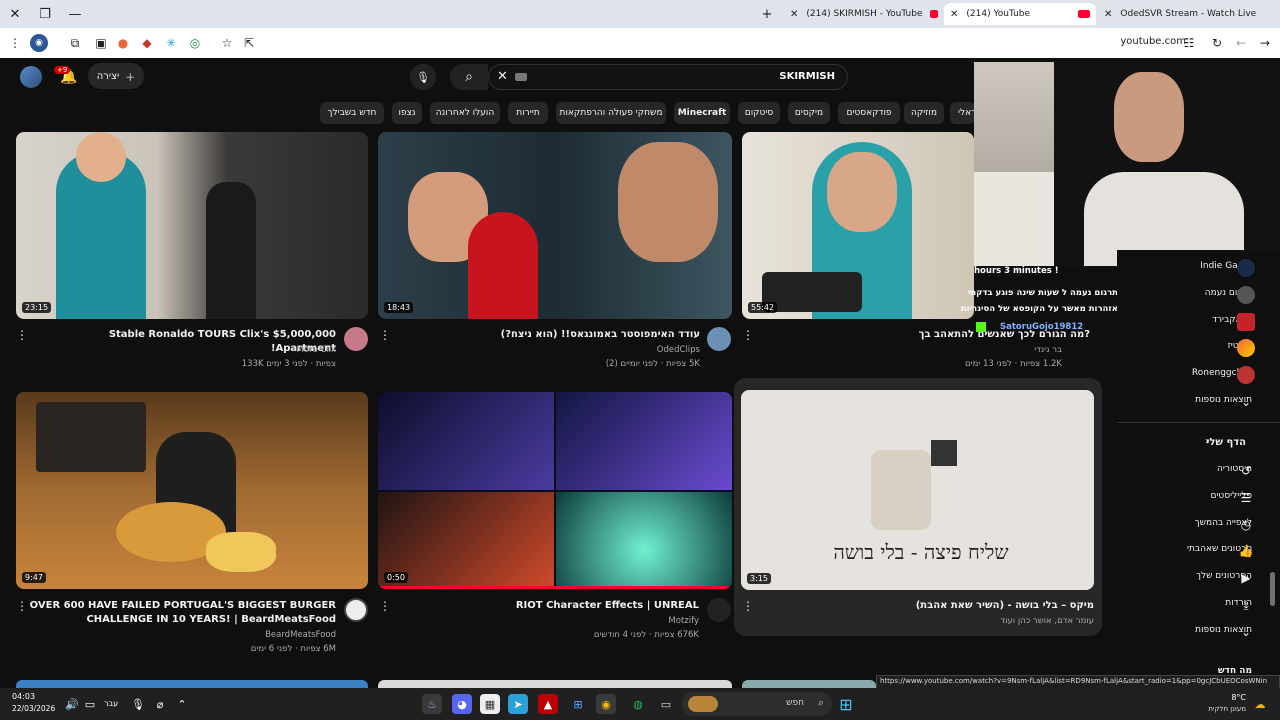  What do you see at coordinates (15, 14) in the screenshot?
I see `close-window-icon: ✕` at bounding box center [15, 14].